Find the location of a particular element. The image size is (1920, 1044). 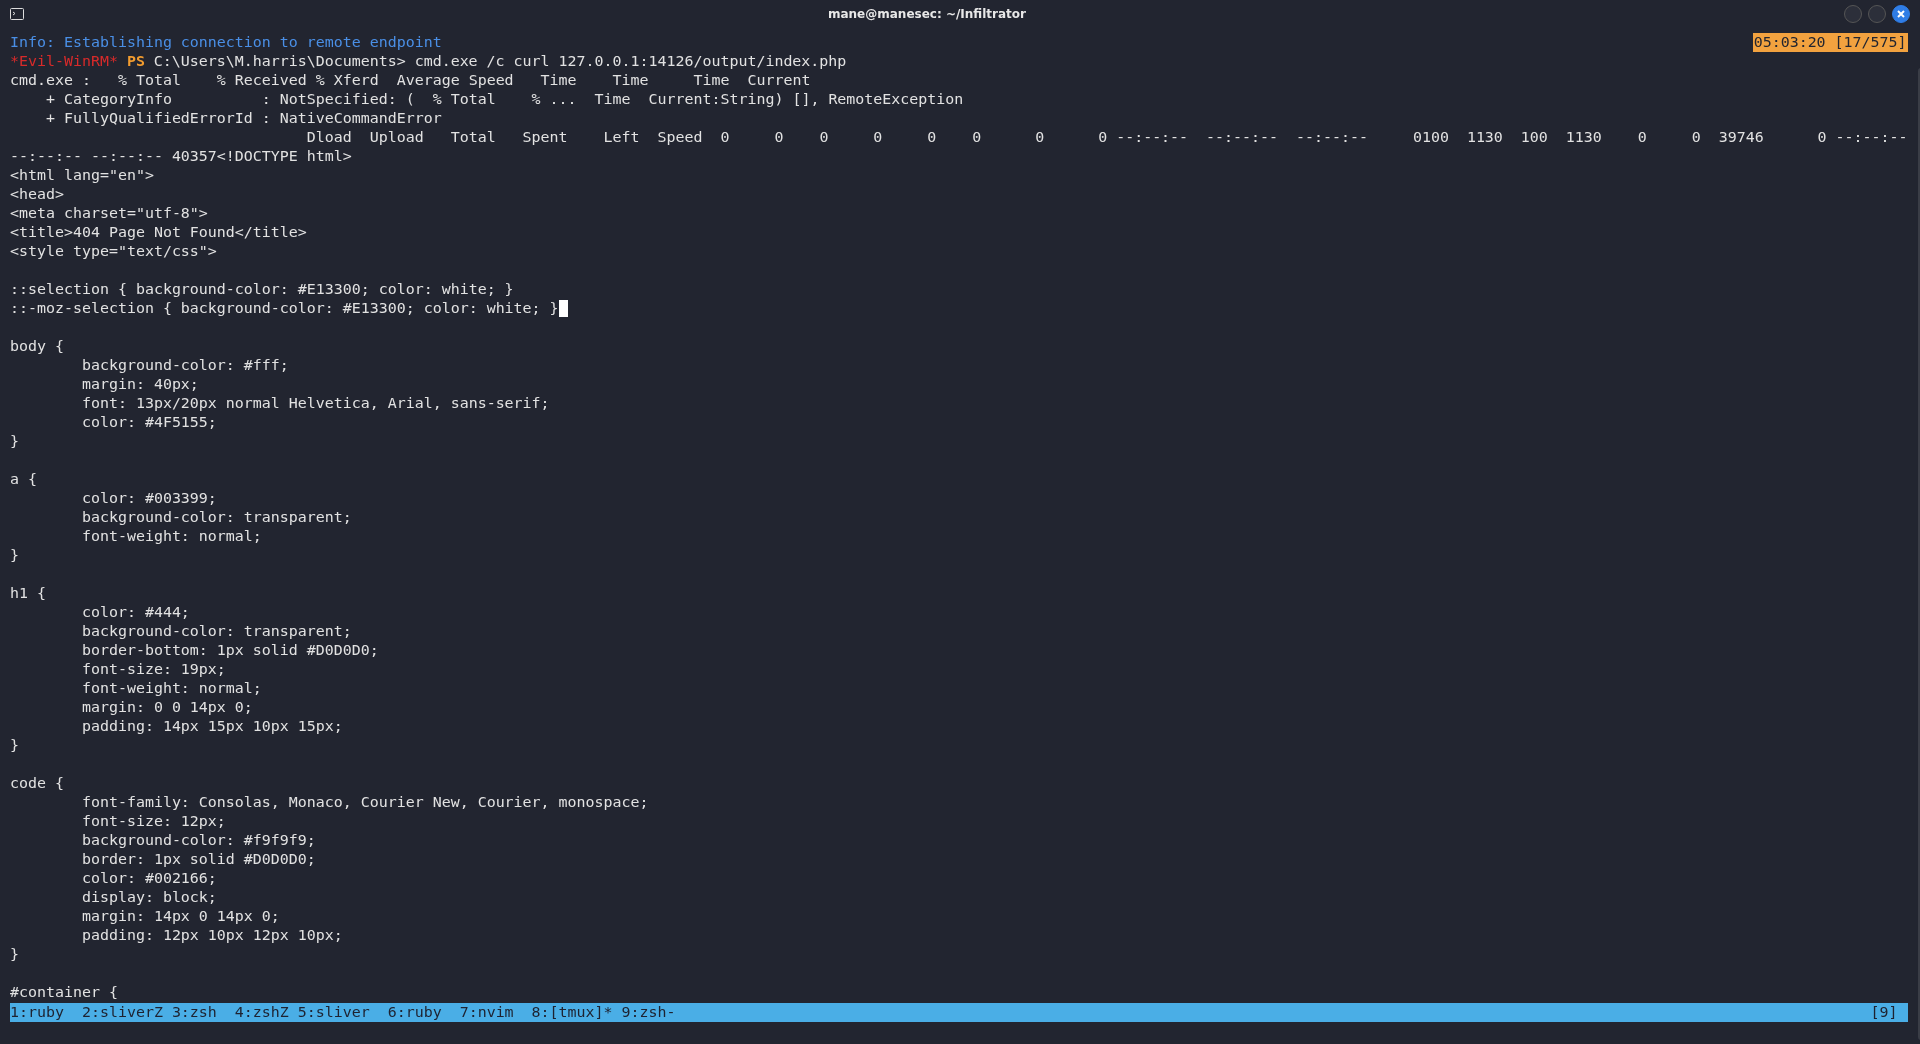

terminal-line: ::-moz-selection { background-color: #E13300; color: white; } is located at coordinates (284, 308).